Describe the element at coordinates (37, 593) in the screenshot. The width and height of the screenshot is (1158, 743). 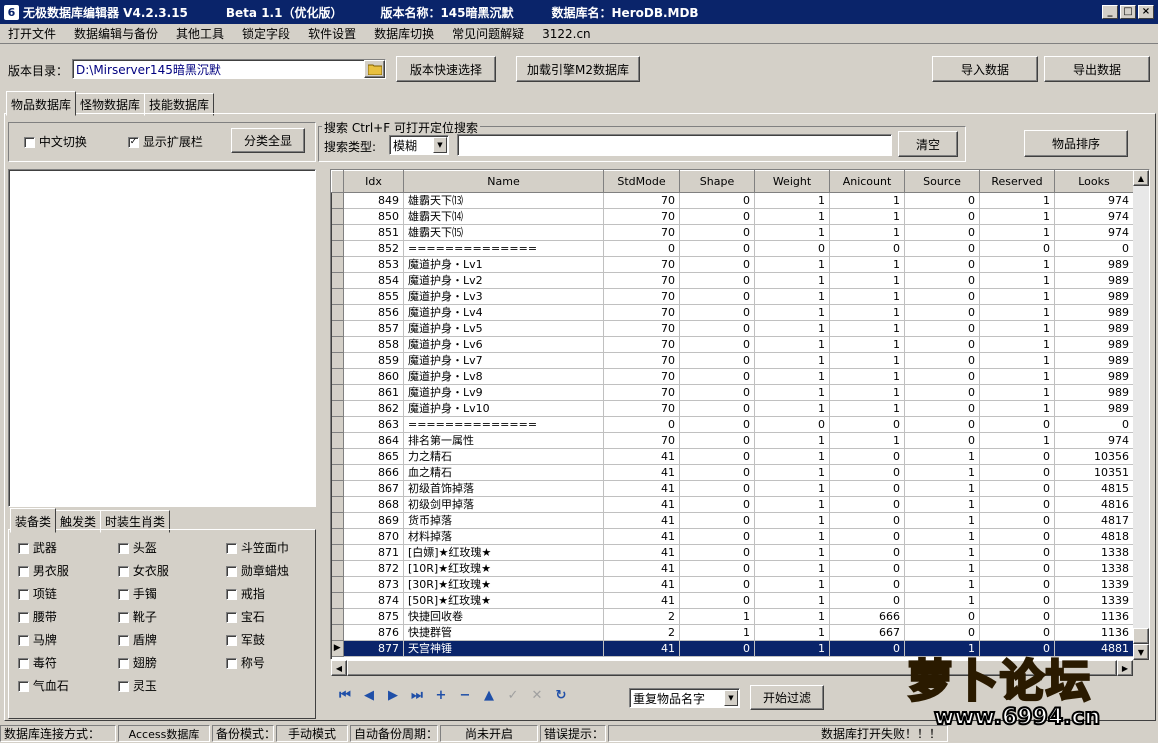
I see `category-checkbox: 项链` at that location.